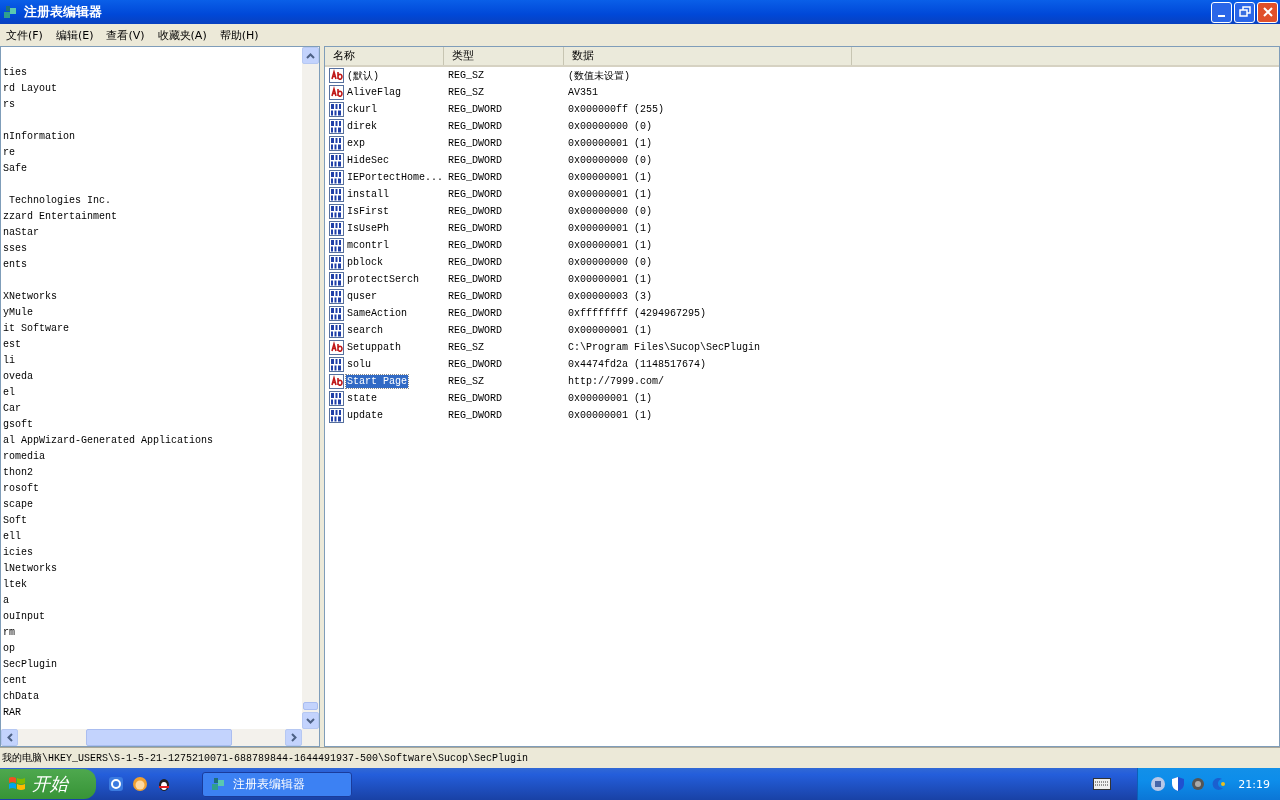  Describe the element at coordinates (39, 136) in the screenshot. I see `tree-item: nInformation` at that location.